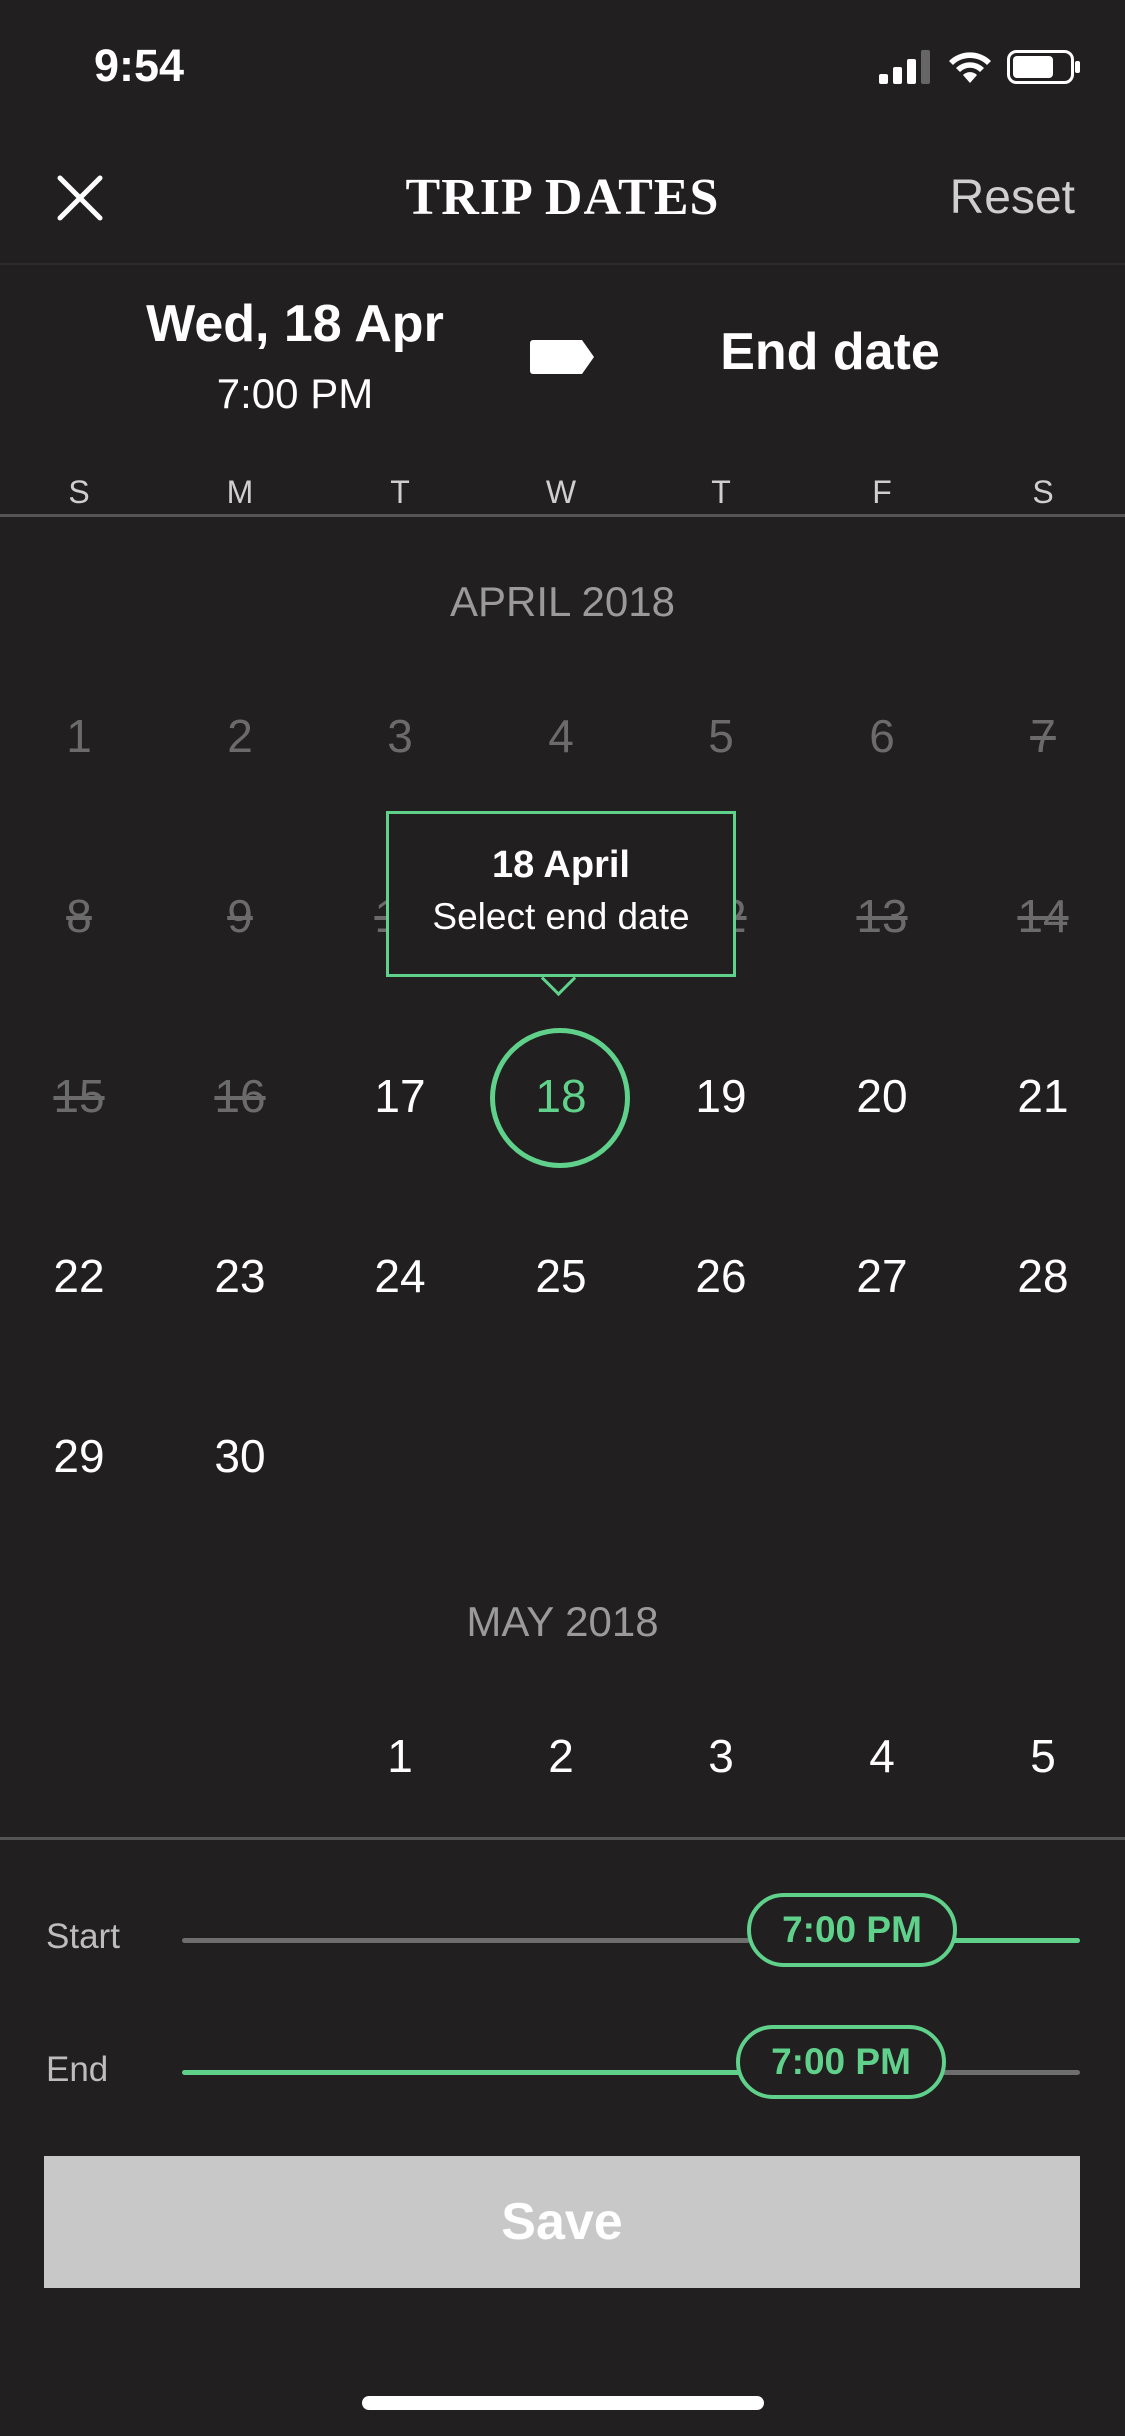 Image resolution: width=1125 pixels, height=2436 pixels. Describe the element at coordinates (79, 1096) in the screenshot. I see `calendar-day: 15` at that location.